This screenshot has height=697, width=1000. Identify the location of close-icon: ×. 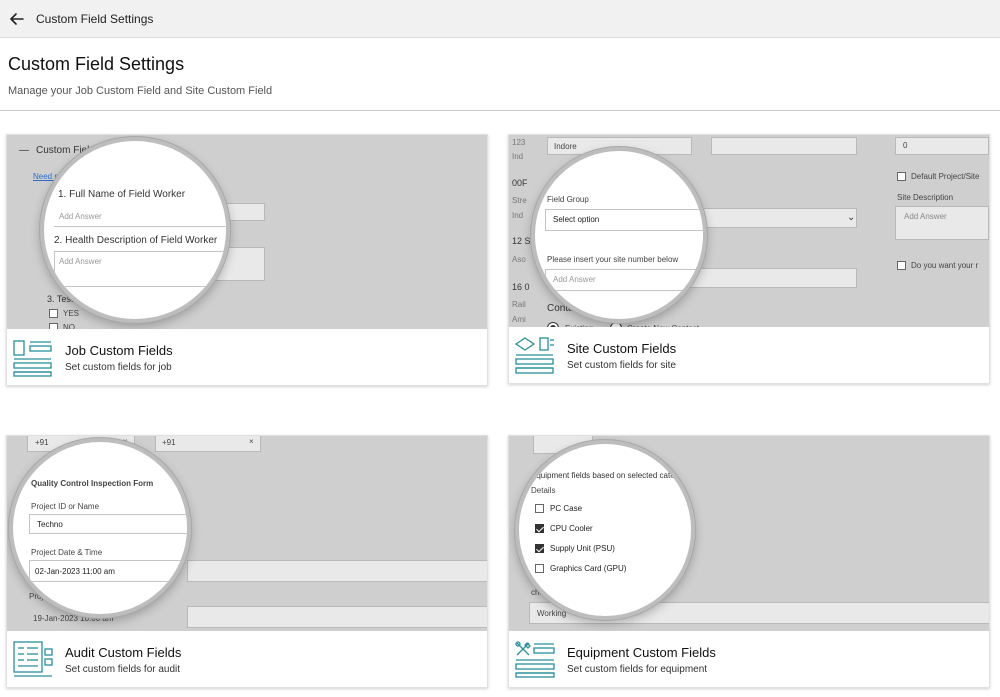
(251, 441).